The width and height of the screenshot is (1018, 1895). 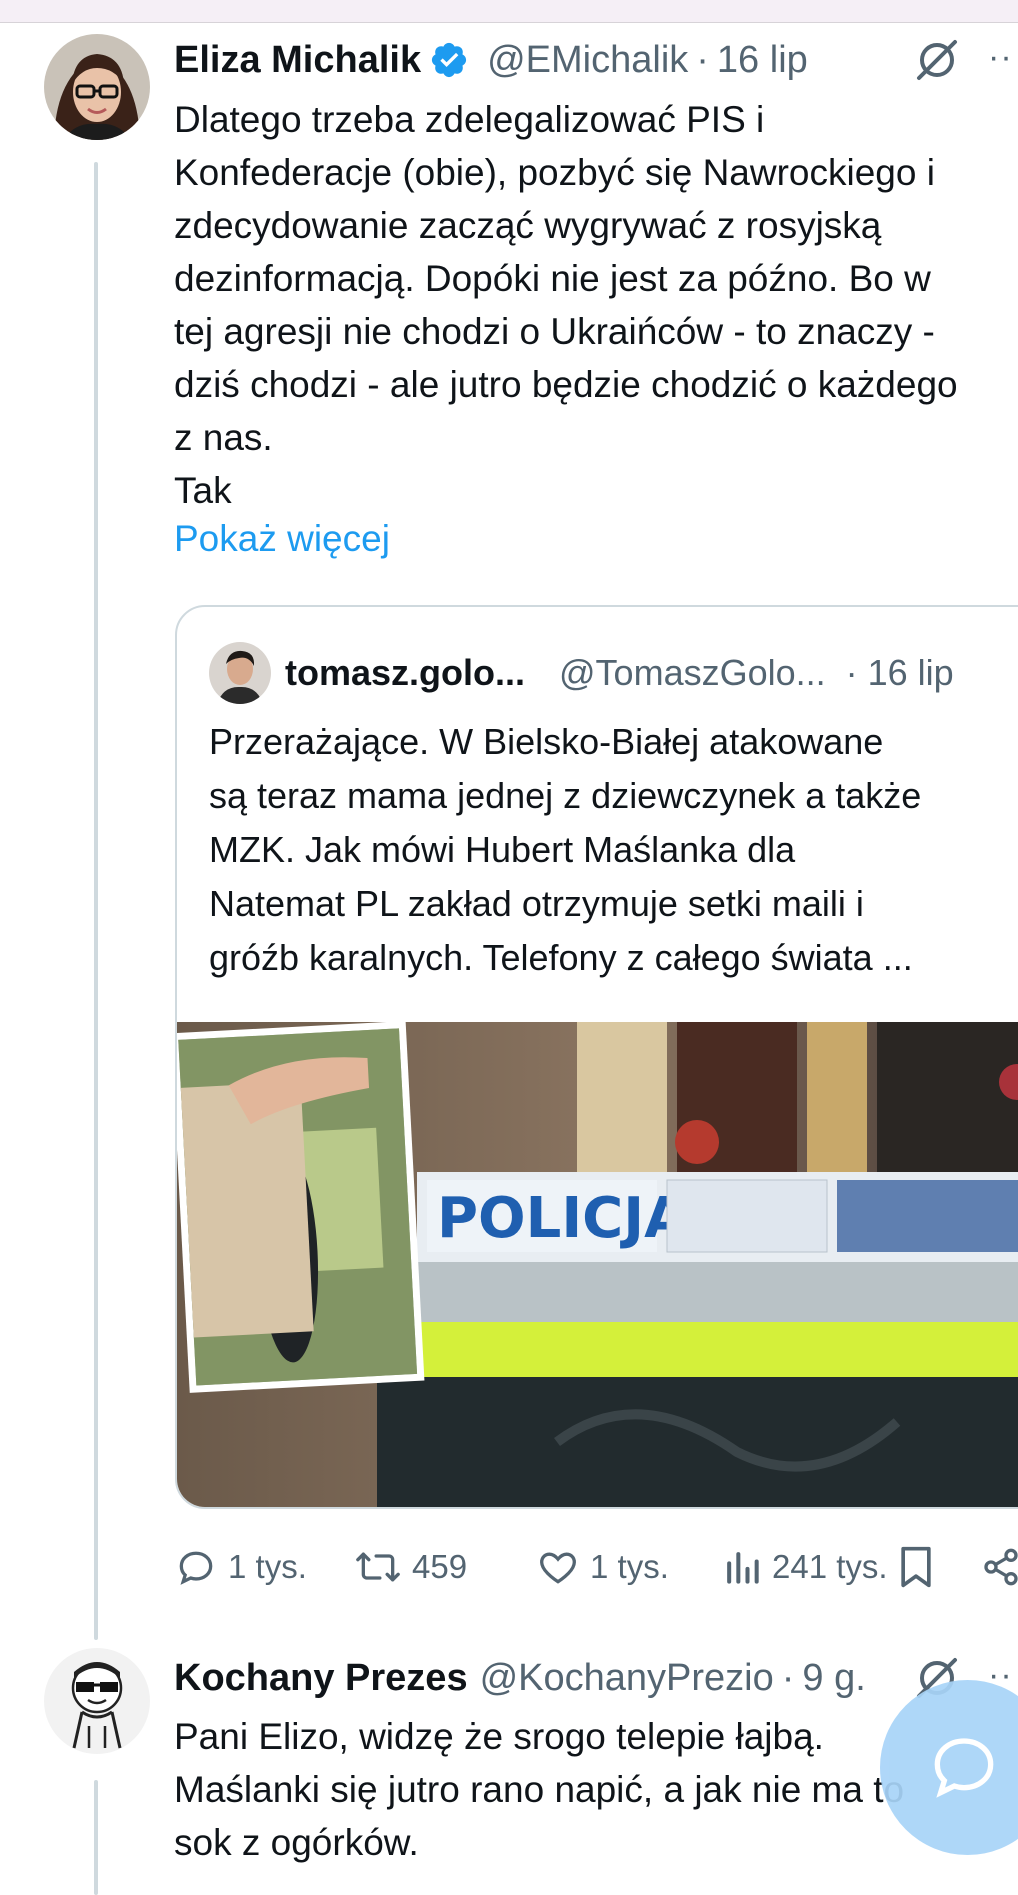 I want to click on avatar-kochany-prezes, so click(x=97, y=1701).